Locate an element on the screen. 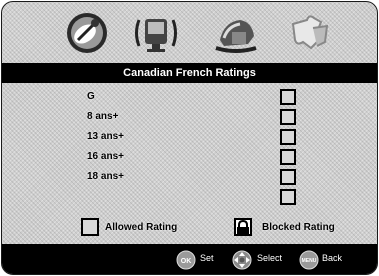  control-hint-bar: OK Set Select MENU Back is located at coordinates (189, 259).